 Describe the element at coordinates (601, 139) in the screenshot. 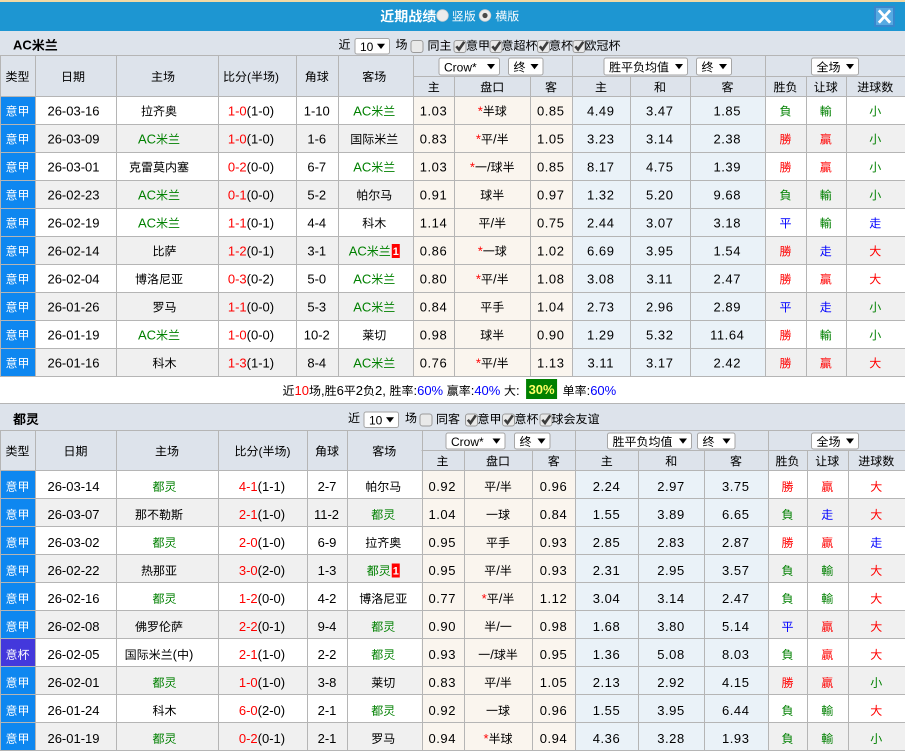

I see `svg-text: 3.23` at that location.